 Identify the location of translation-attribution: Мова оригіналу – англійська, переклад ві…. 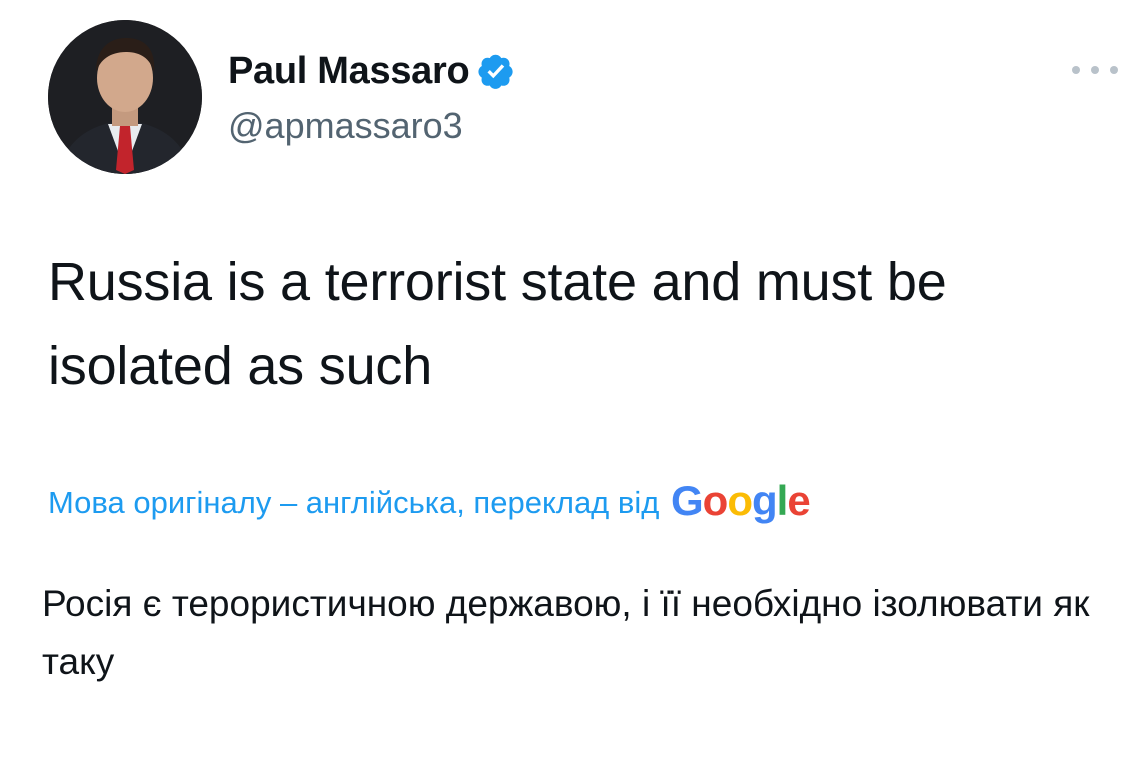
(435, 503).